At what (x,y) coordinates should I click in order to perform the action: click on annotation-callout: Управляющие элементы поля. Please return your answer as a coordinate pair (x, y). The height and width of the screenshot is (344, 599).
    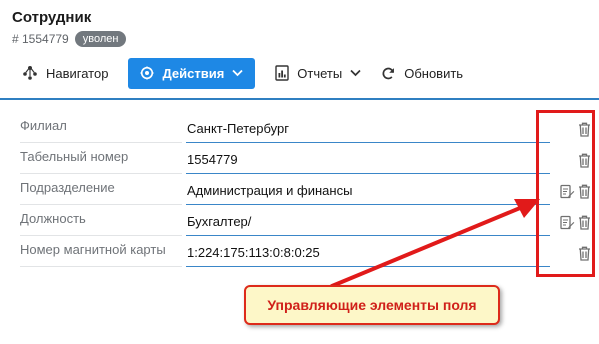
    Looking at the image, I should click on (372, 305).